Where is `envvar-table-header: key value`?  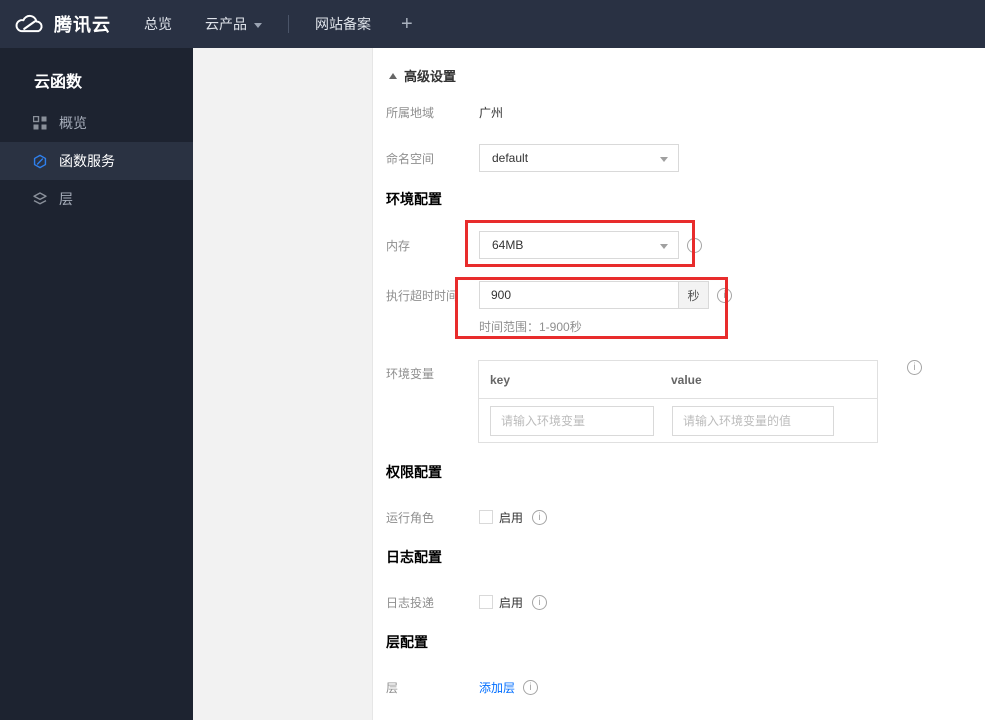
envvar-table-header: key value is located at coordinates (678, 380).